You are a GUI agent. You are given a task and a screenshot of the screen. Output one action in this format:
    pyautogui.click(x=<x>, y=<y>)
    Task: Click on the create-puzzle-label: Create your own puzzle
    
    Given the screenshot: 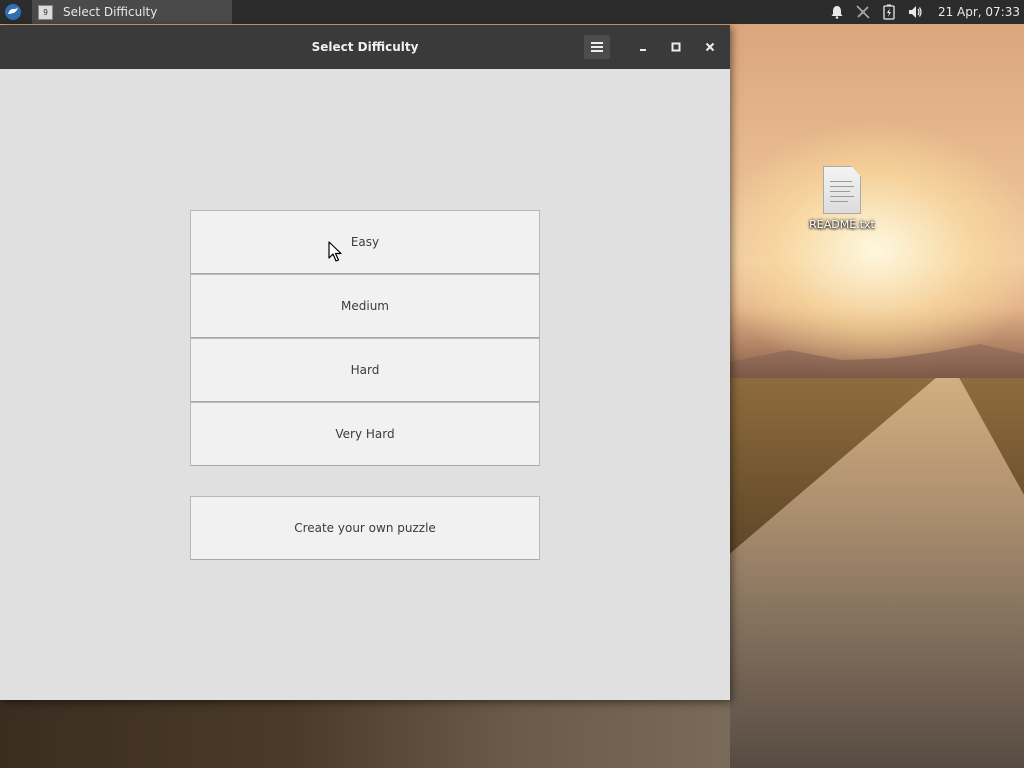 What is the action you would take?
    pyautogui.click(x=365, y=528)
    